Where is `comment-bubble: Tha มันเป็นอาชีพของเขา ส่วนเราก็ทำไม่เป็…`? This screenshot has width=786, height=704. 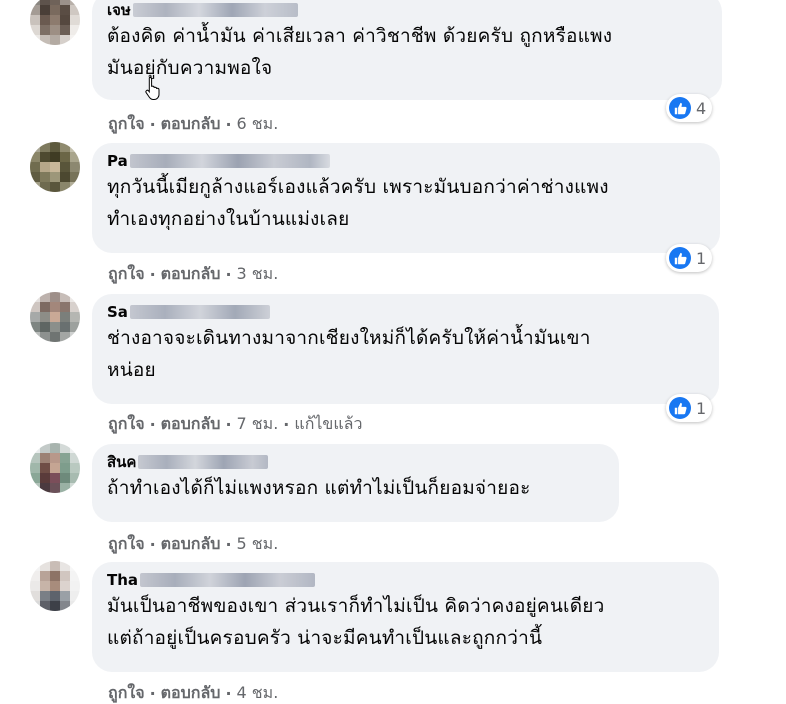 comment-bubble: Tha มันเป็นอาชีพของเขา ส่วนเราก็ทำไม่เป็… is located at coordinates (405, 617).